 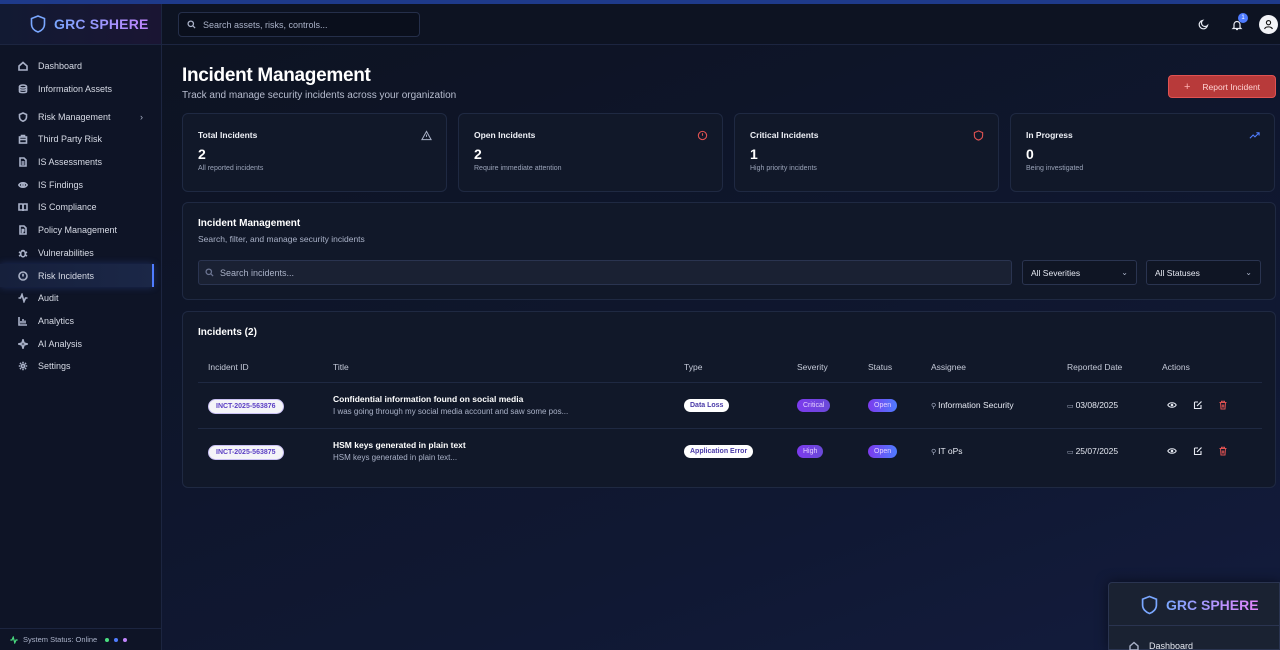 I want to click on incident-search, so click(x=605, y=272).